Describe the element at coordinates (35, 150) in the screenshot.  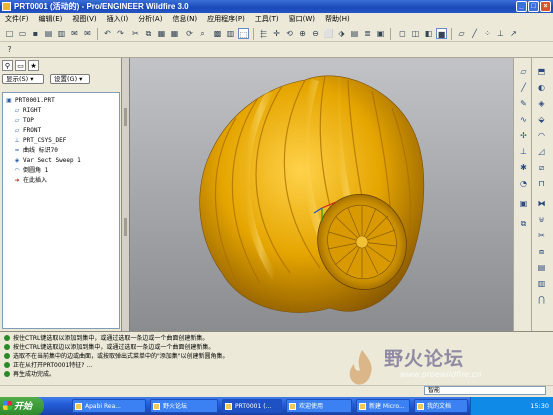
I see `tree-item-curve: ≈ 曲线 标识70` at that location.